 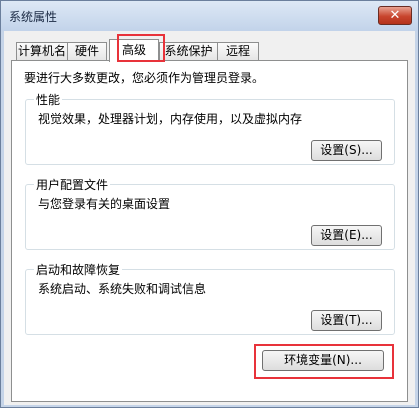 I want to click on tab-remote: 远程, so click(x=238, y=51).